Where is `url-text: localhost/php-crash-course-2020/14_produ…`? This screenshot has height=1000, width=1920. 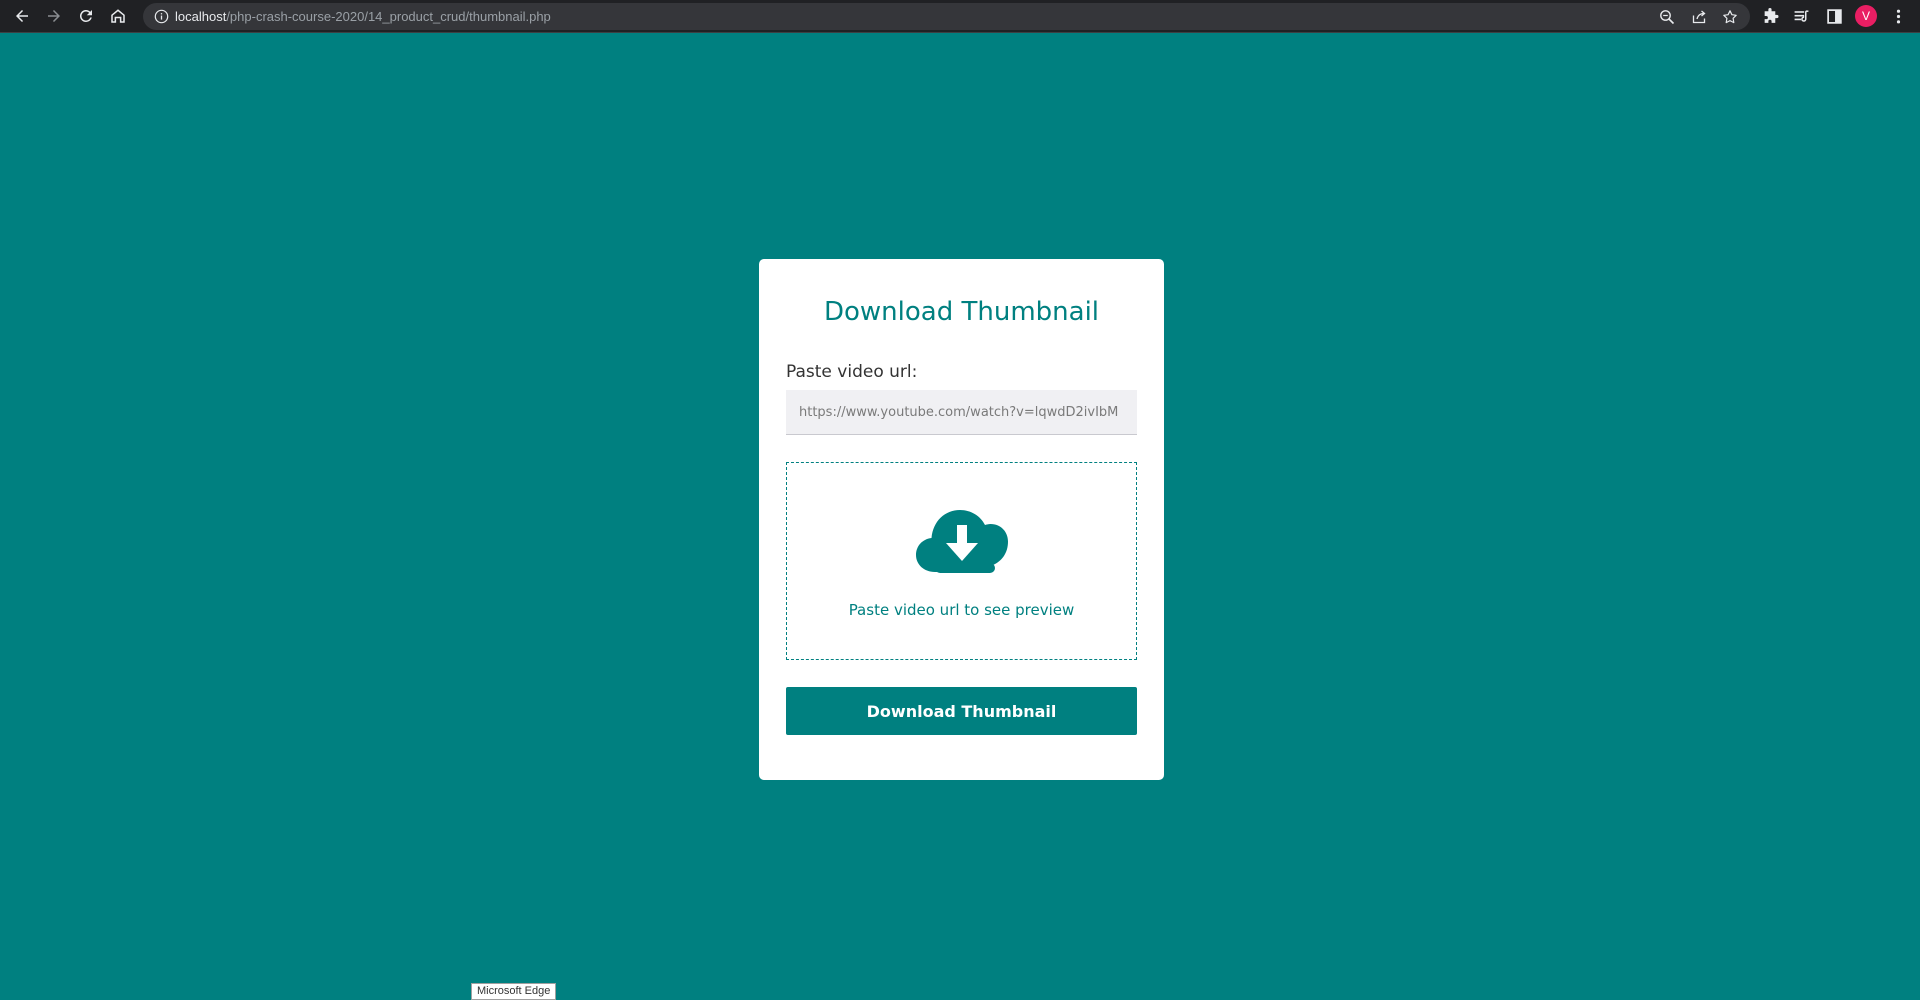
url-text: localhost/php-crash-course-2020/14_produ… is located at coordinates (363, 16).